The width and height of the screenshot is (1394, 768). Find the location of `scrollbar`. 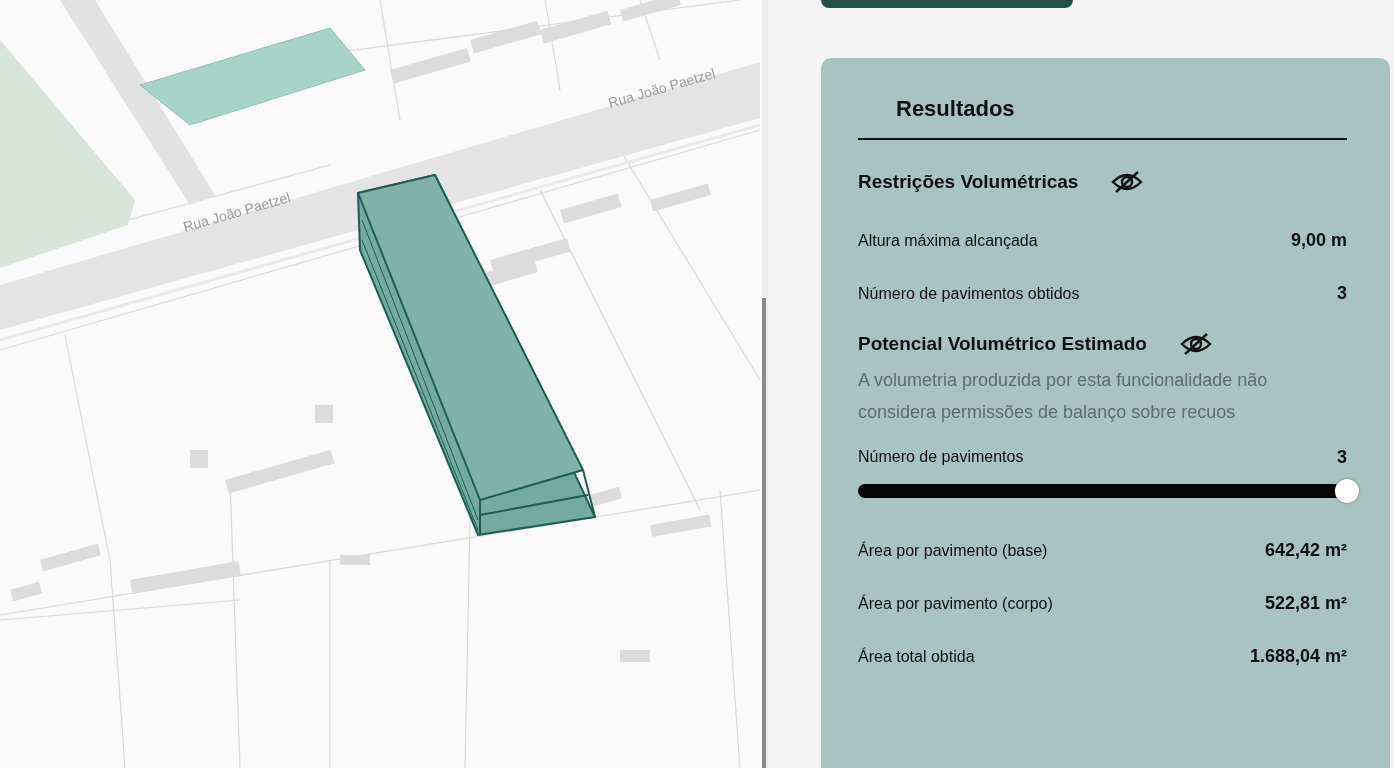

scrollbar is located at coordinates (764, 533).